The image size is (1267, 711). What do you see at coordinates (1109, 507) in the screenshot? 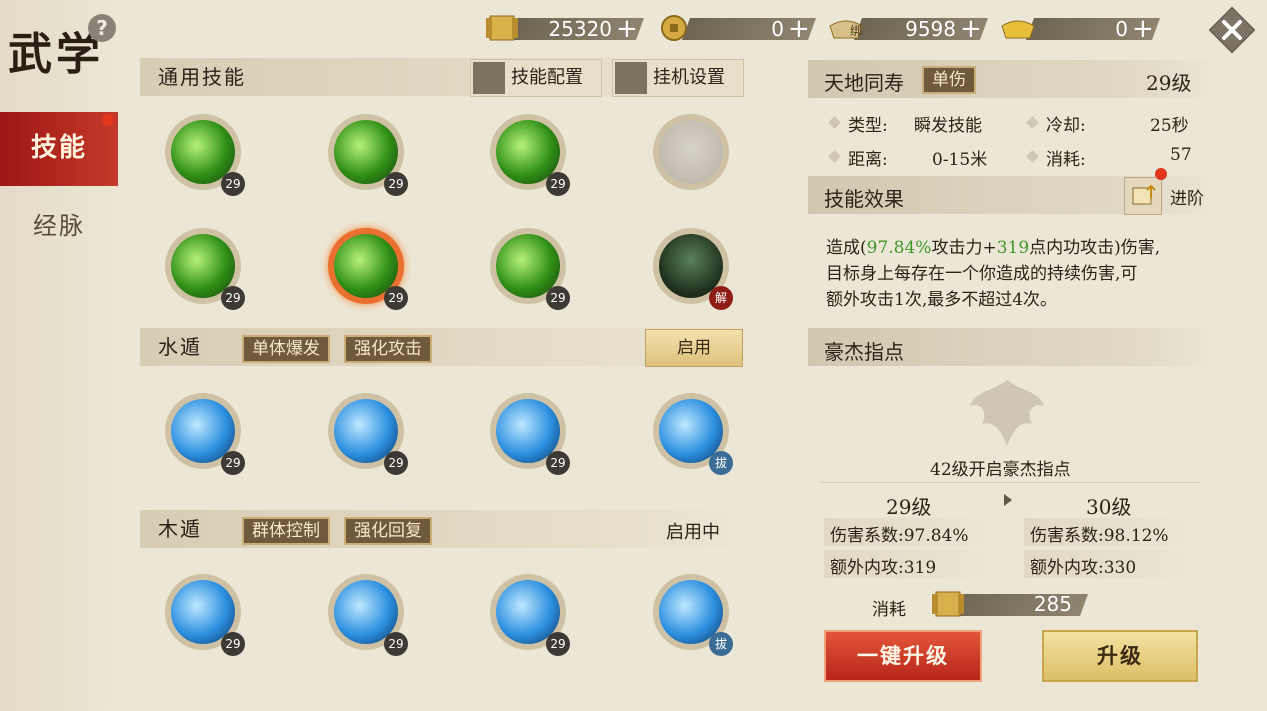
I see `next-level: 30级` at bounding box center [1109, 507].